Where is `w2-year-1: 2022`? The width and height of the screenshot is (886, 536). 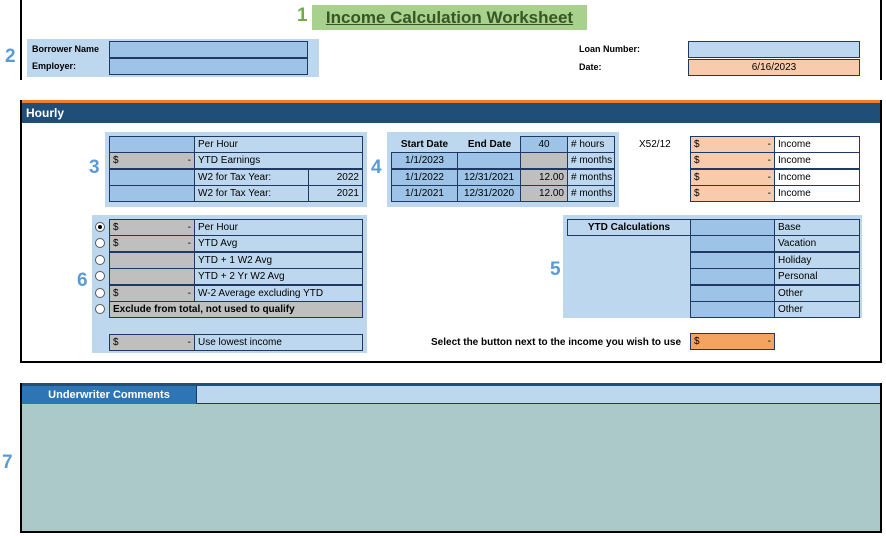
w2-year-1: 2022 is located at coordinates (335, 177).